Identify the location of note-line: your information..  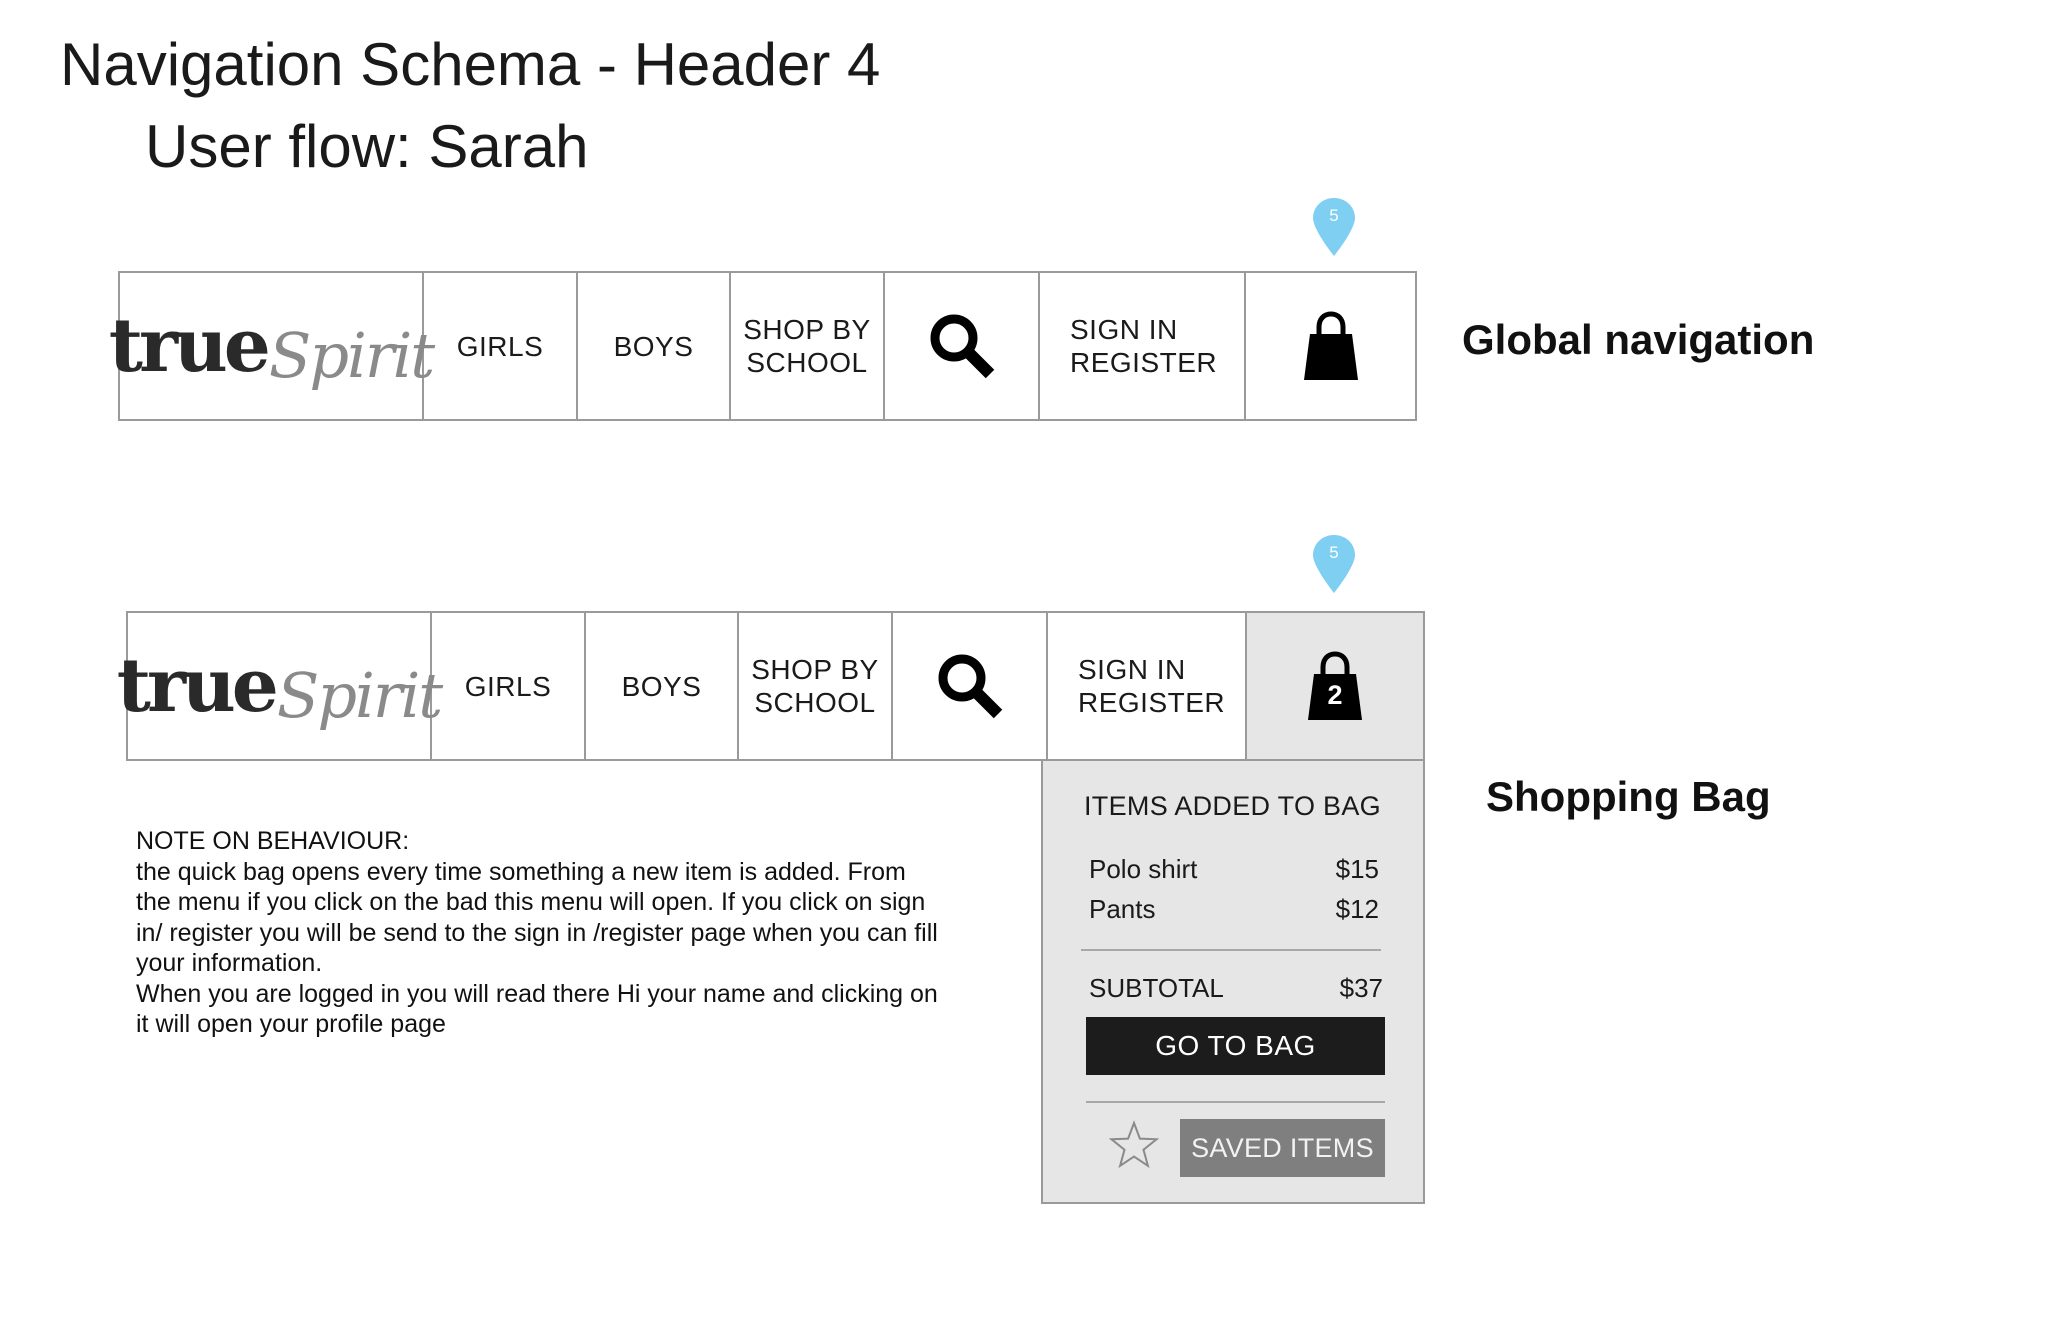
(229, 963).